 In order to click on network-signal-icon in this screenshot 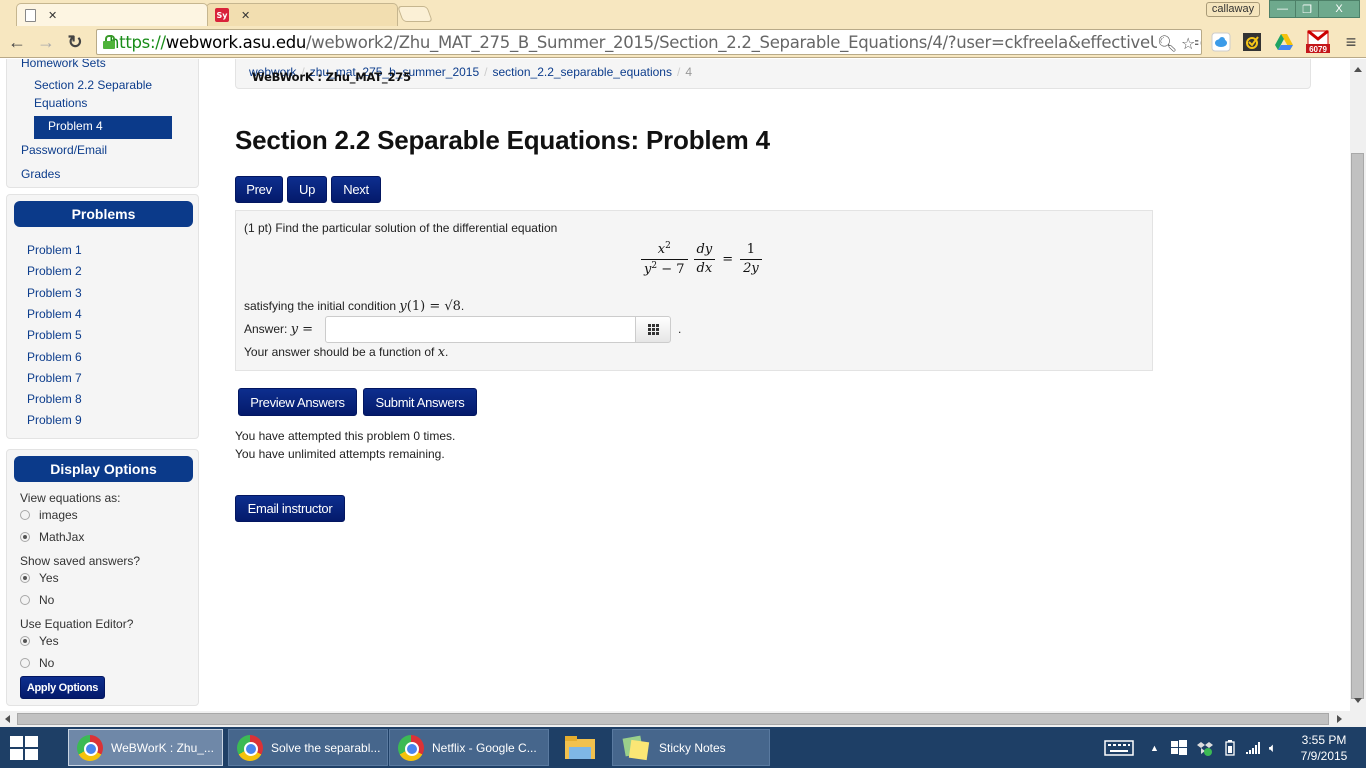, I will do `click(1253, 748)`.